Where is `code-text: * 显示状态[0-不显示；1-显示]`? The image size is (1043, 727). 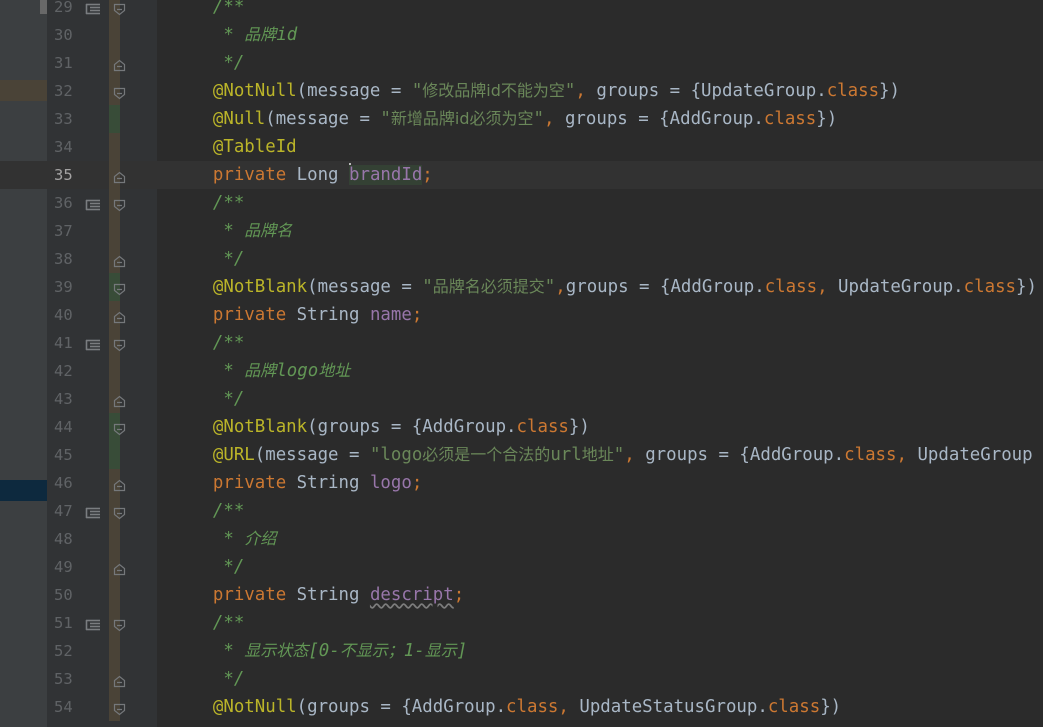 code-text: * 显示状态[0-不显示；1-显示] is located at coordinates (319, 651).